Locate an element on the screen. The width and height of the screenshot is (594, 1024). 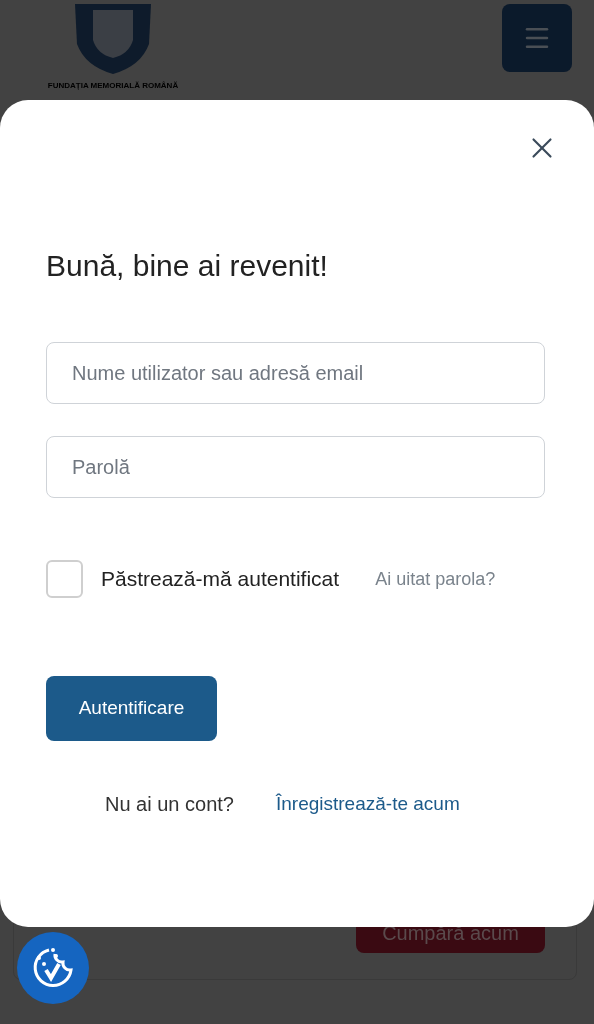
forgot-password-link: Ai uitat parola? is located at coordinates (435, 579).